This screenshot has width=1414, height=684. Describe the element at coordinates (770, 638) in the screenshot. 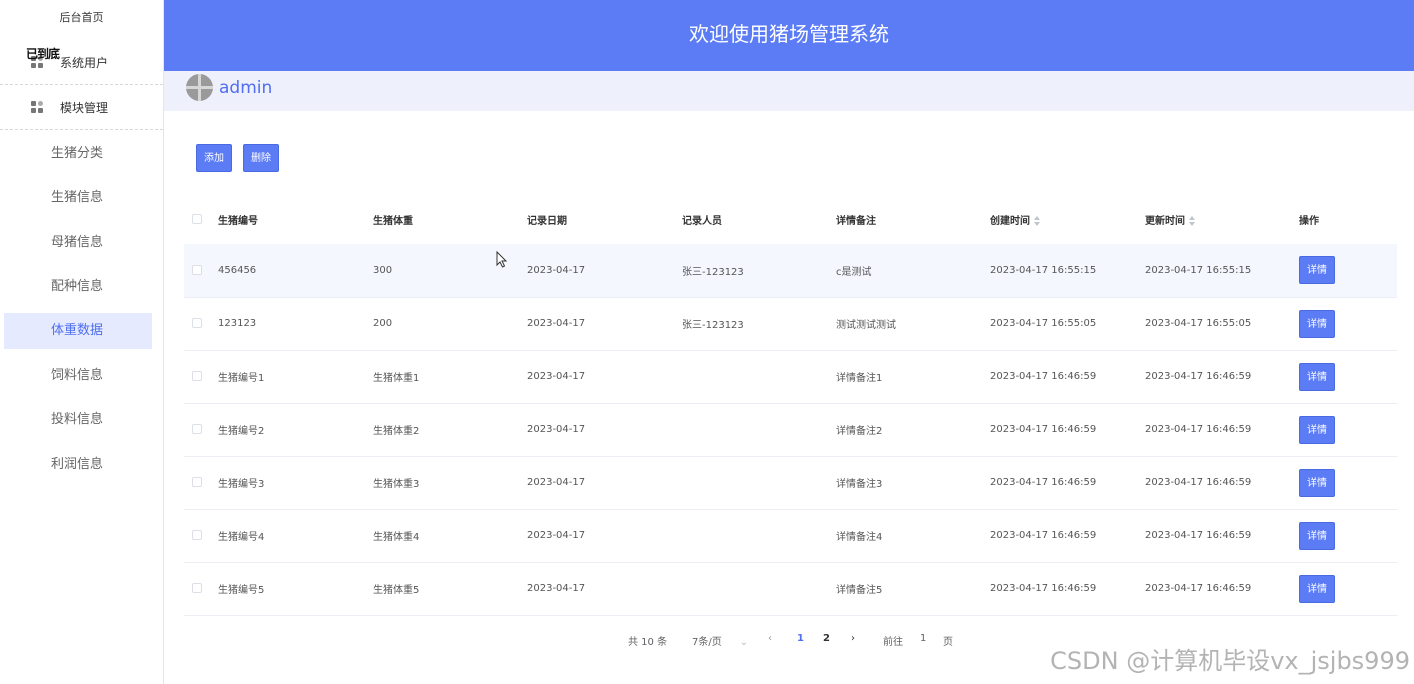

I see `prev-page-icon: ‹` at that location.